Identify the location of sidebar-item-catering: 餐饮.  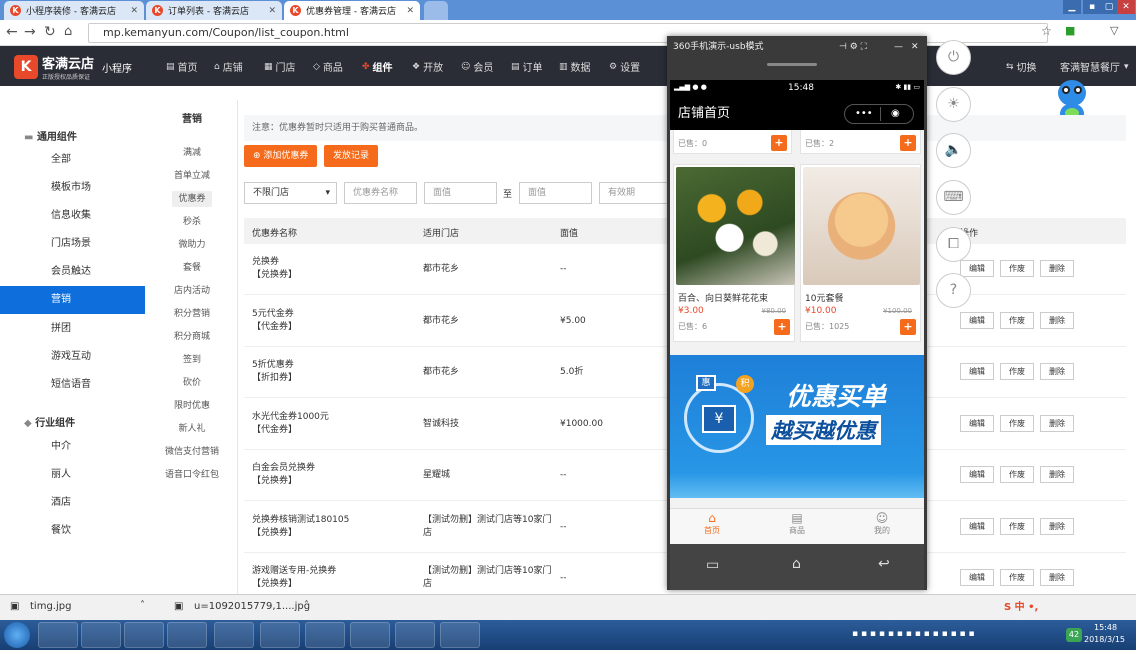
(72, 531).